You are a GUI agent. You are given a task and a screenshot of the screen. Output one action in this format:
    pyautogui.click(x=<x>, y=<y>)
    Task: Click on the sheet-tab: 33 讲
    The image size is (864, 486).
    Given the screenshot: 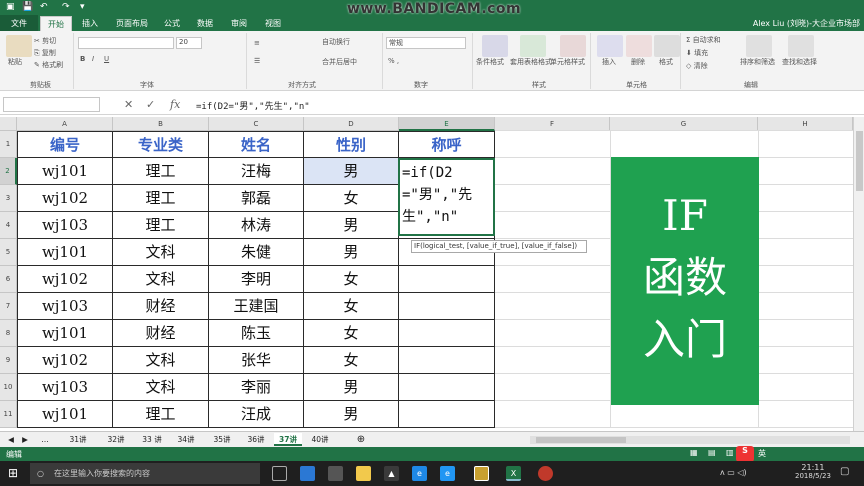 What is the action you would take?
    pyautogui.click(x=152, y=439)
    